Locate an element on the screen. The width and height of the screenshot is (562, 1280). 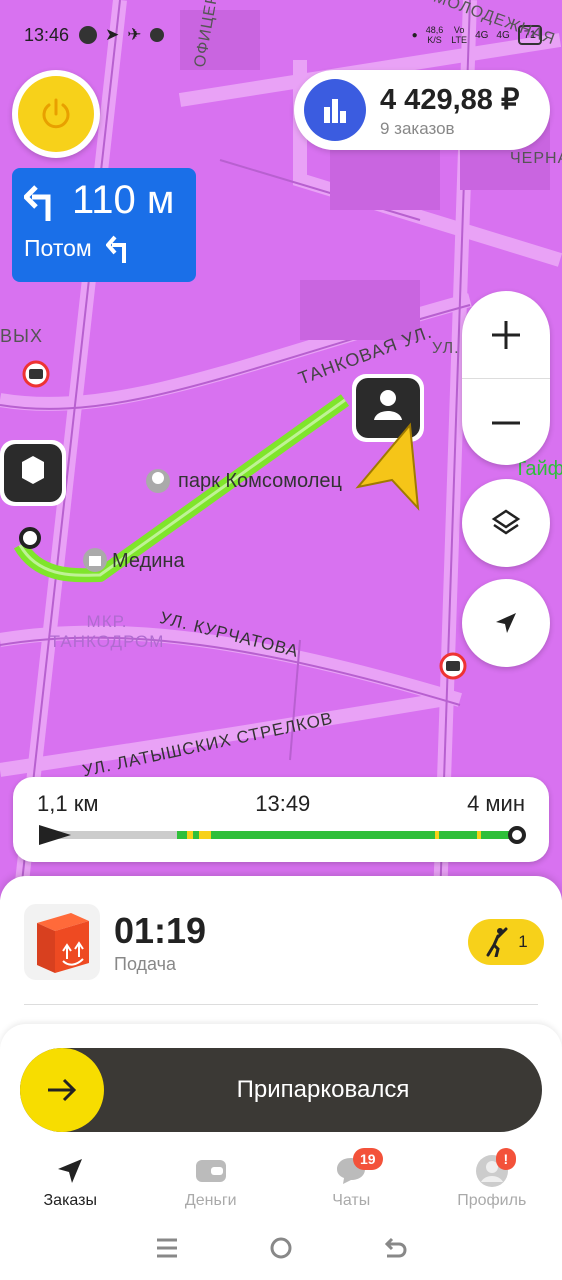
map-street-label: ВЫХ is located at coordinates (21, 336).